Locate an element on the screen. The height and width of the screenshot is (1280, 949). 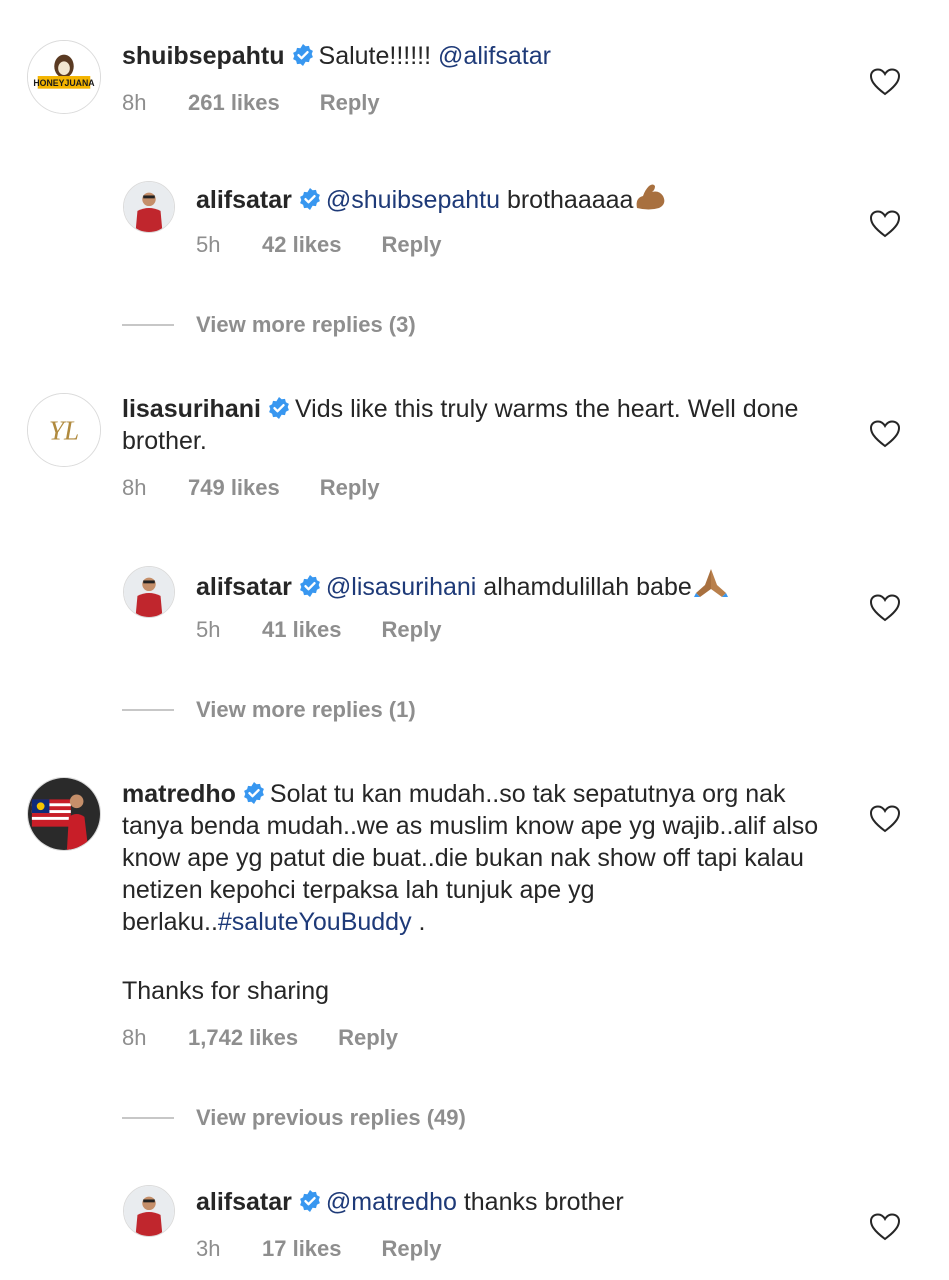
comment-text: alifsatar @shuibsepahtu brothaaaaa is located at coordinates (516, 199).